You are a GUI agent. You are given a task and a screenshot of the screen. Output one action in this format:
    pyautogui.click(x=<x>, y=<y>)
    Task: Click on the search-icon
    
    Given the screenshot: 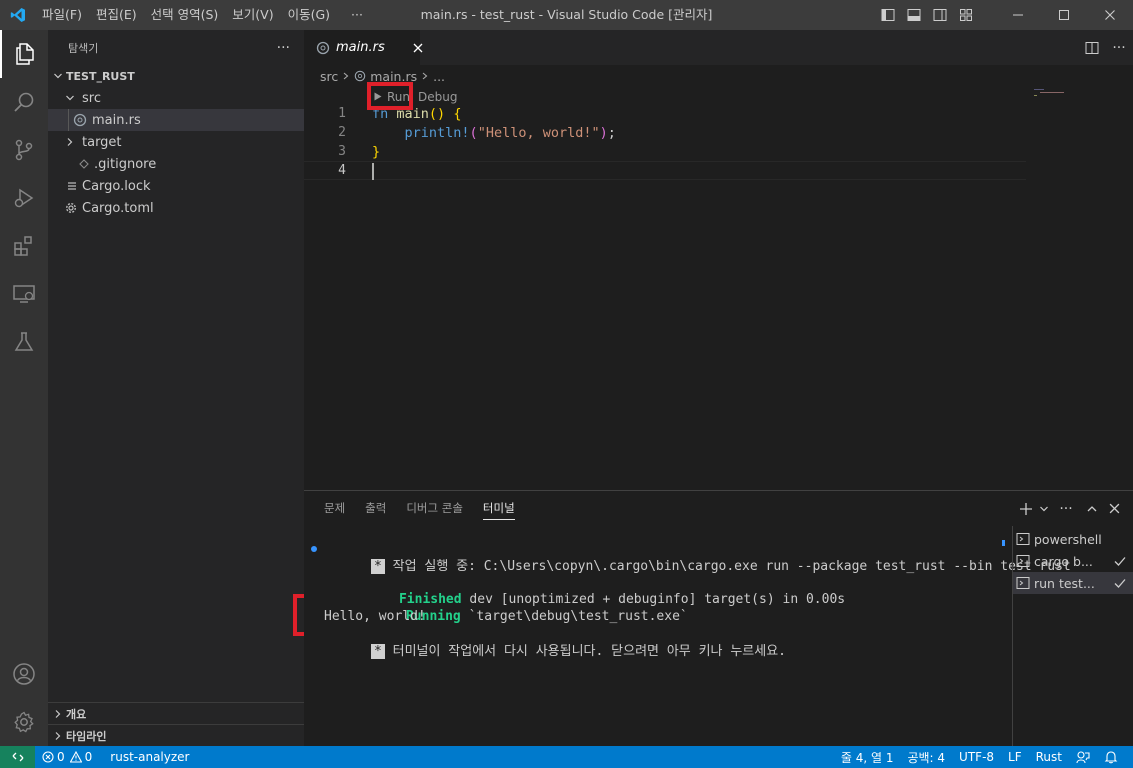 What is the action you would take?
    pyautogui.click(x=24, y=102)
    